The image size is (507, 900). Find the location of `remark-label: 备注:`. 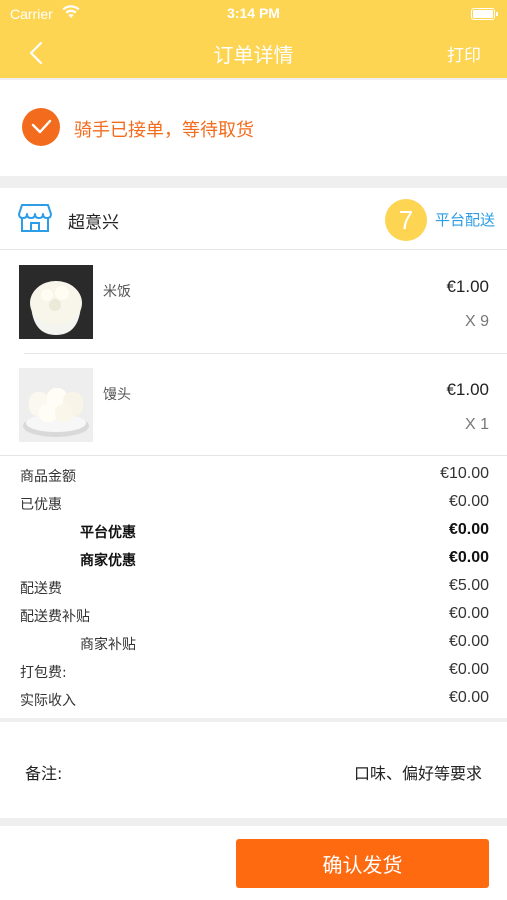

remark-label: 备注: is located at coordinates (44, 773).